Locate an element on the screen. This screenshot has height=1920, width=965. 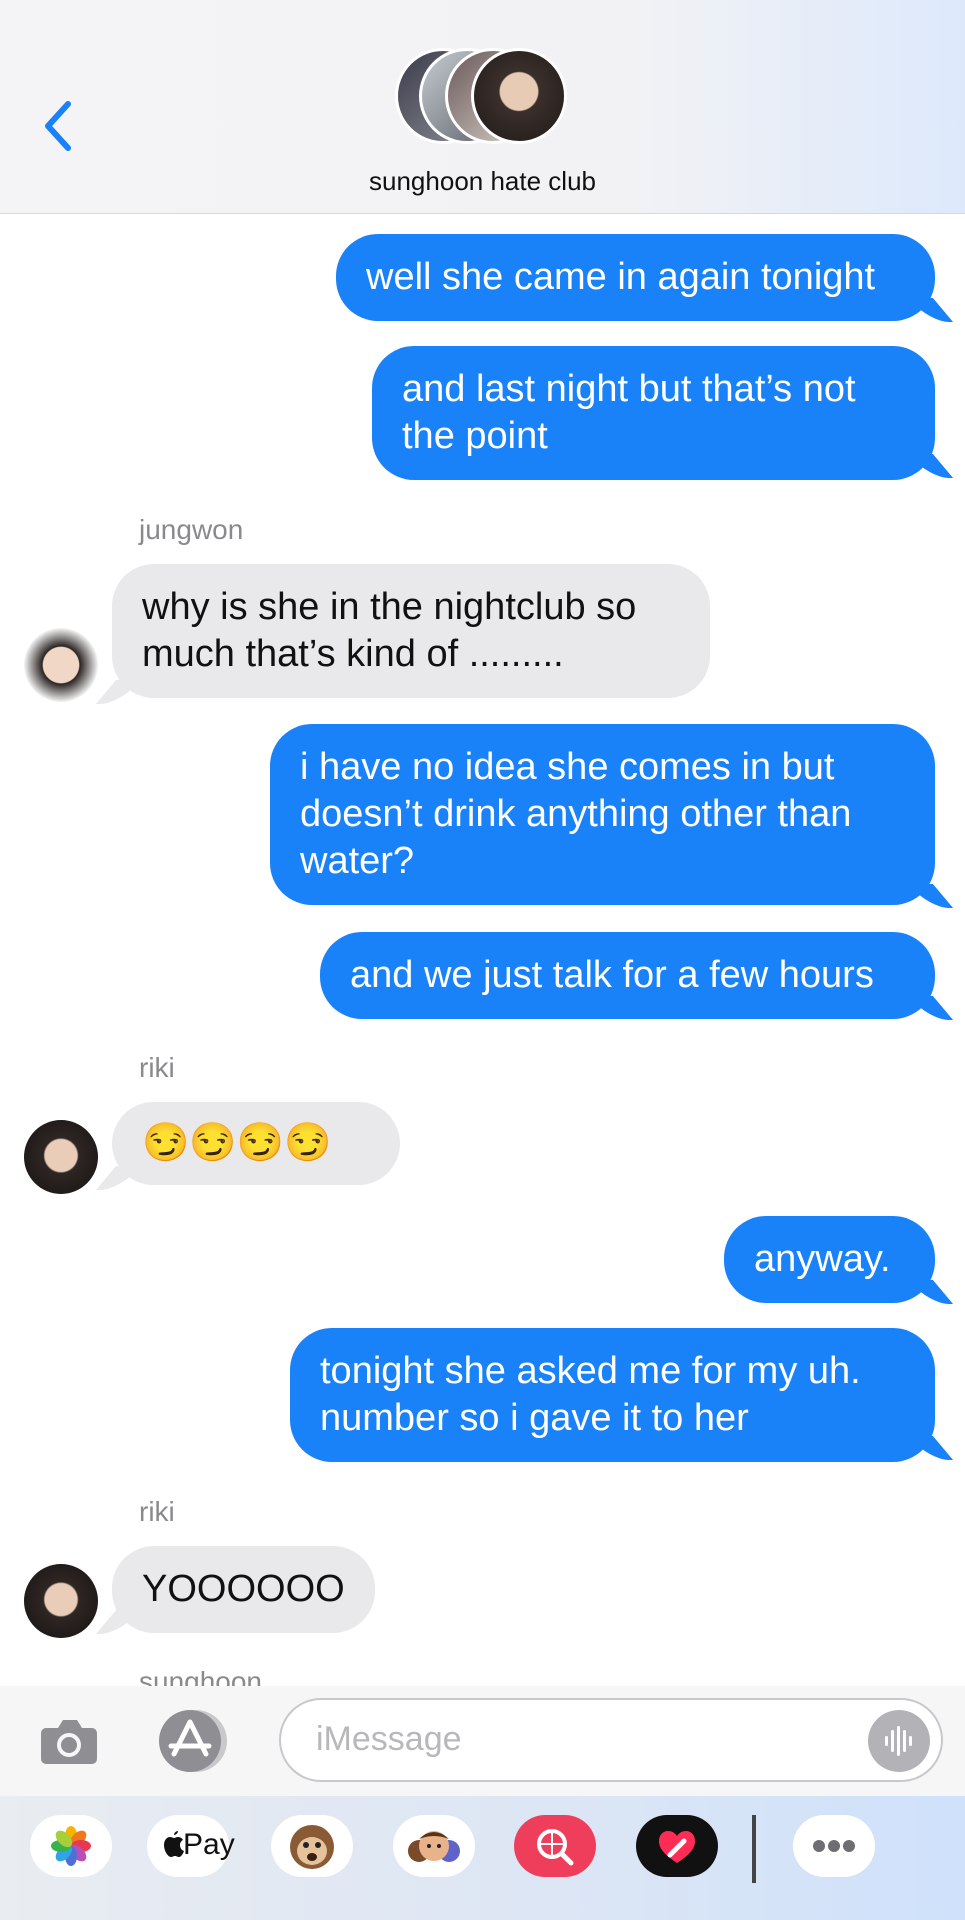
apple-pay-button: Pay is located at coordinates (191, 1846).